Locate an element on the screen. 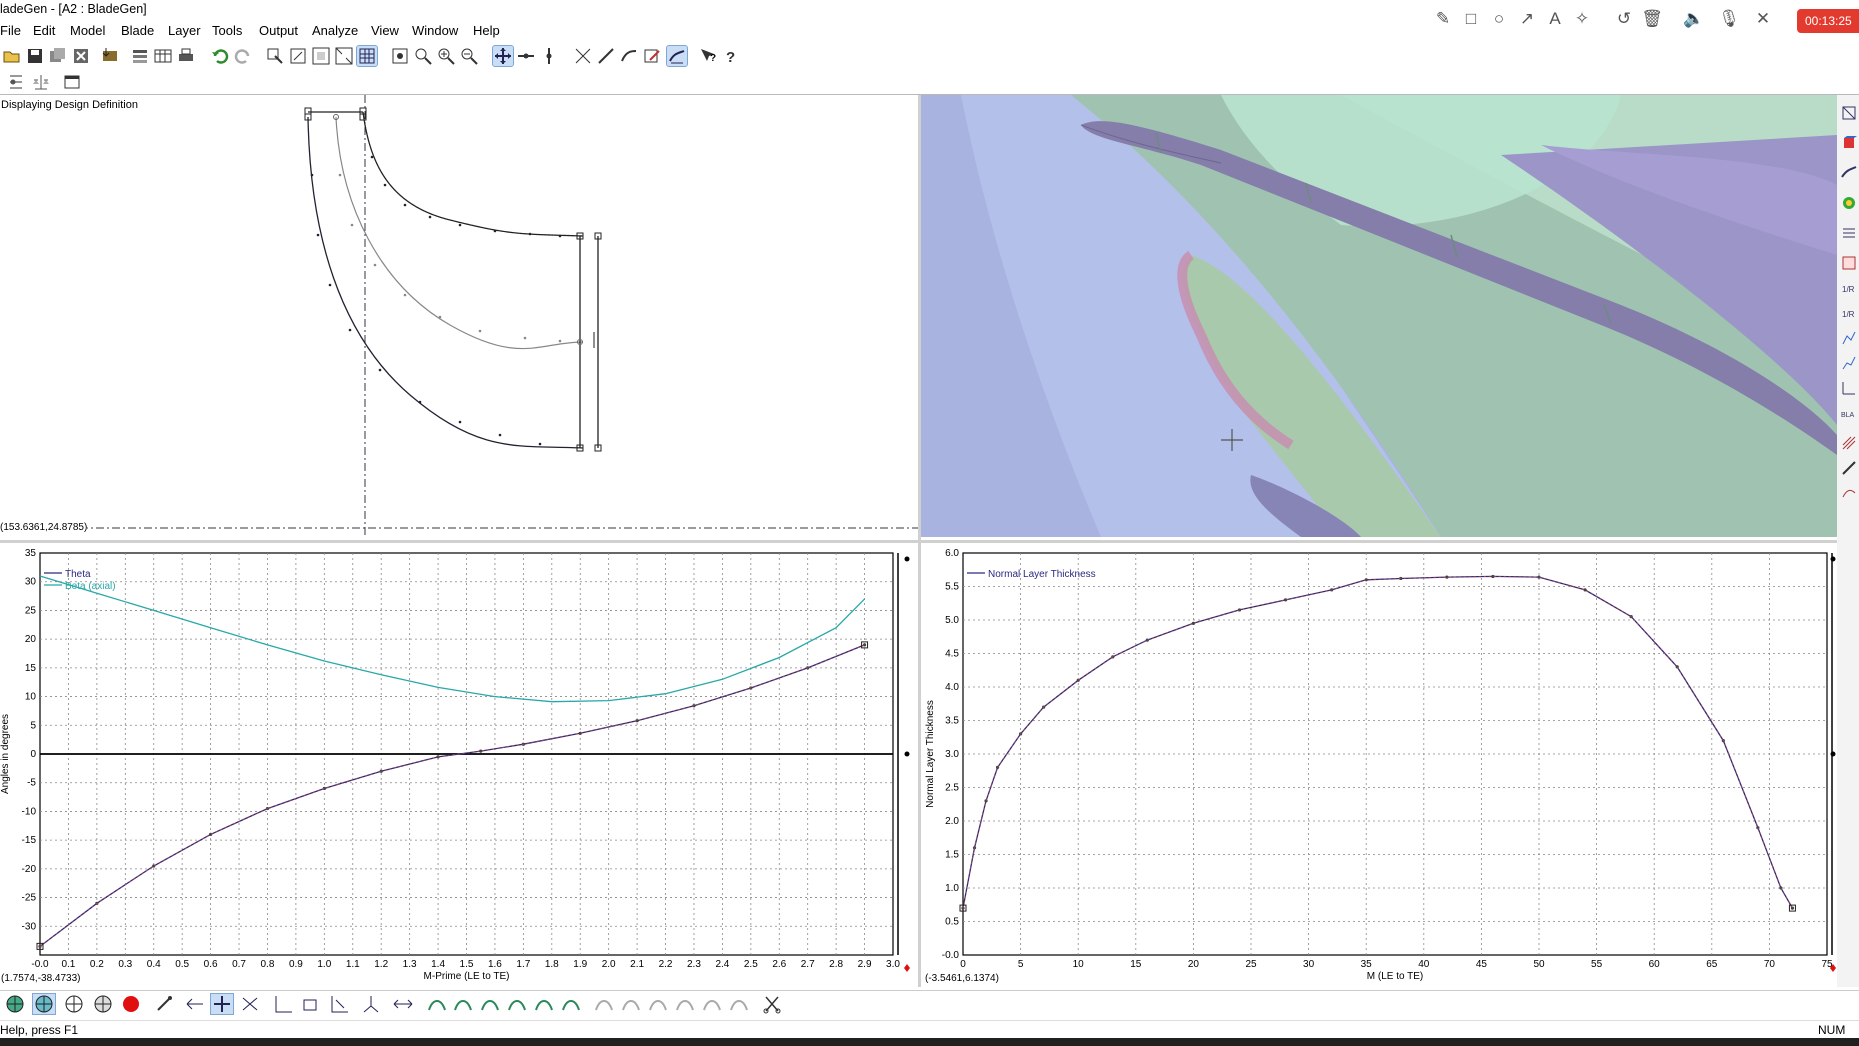 This screenshot has width=1859, height=1046. edit-layer-icon is located at coordinates (652, 56).